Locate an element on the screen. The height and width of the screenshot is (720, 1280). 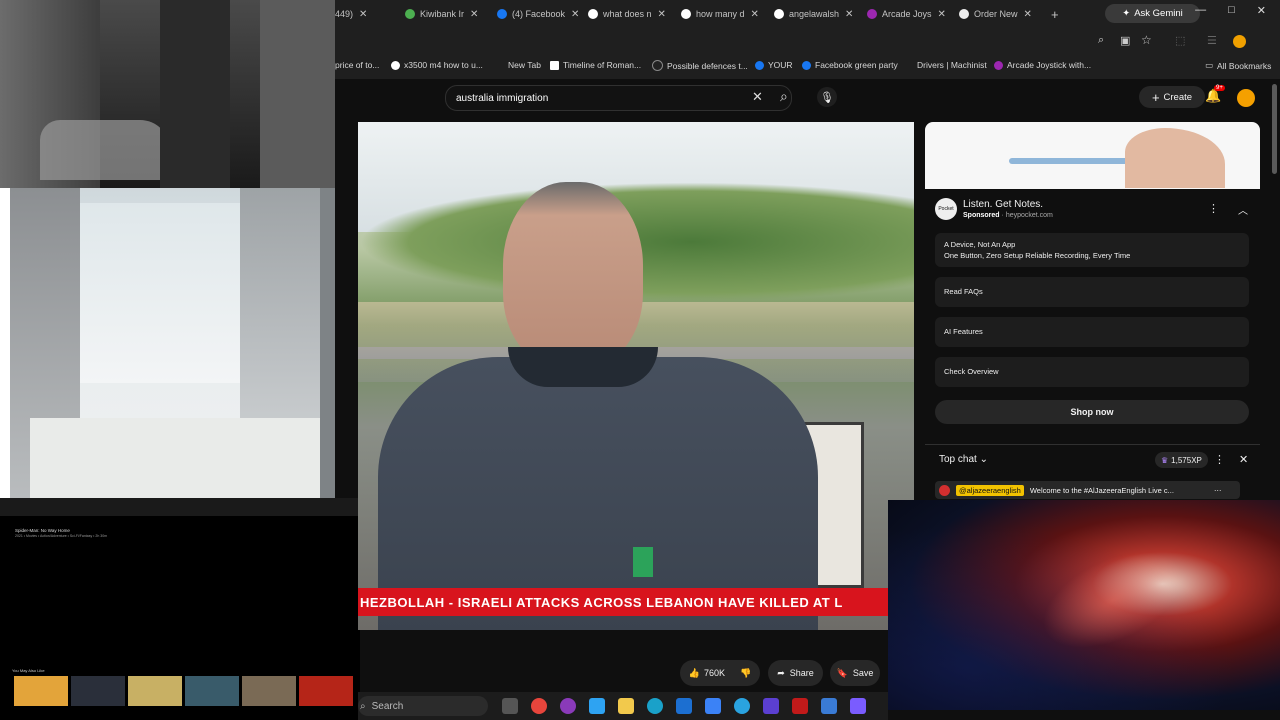
create-button: + Create is located at coordinates (1172, 97).